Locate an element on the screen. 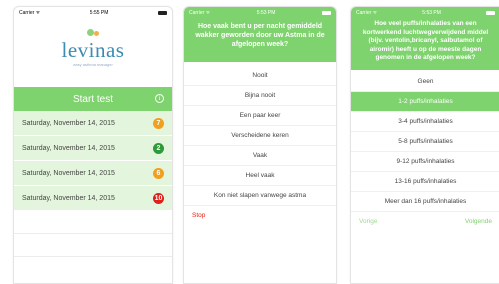 This screenshot has width=499, height=284. score-badge: 7 is located at coordinates (158, 123).